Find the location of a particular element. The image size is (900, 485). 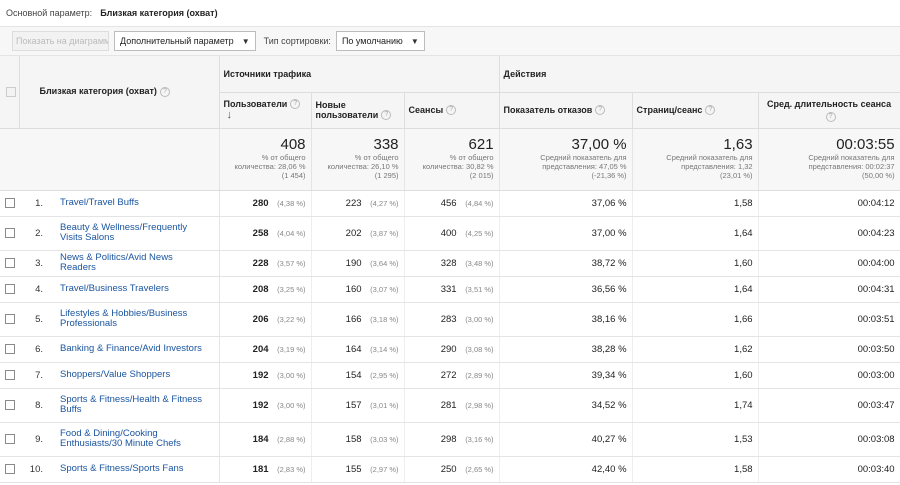

sessions-value: 331 is located at coordinates (448, 289).